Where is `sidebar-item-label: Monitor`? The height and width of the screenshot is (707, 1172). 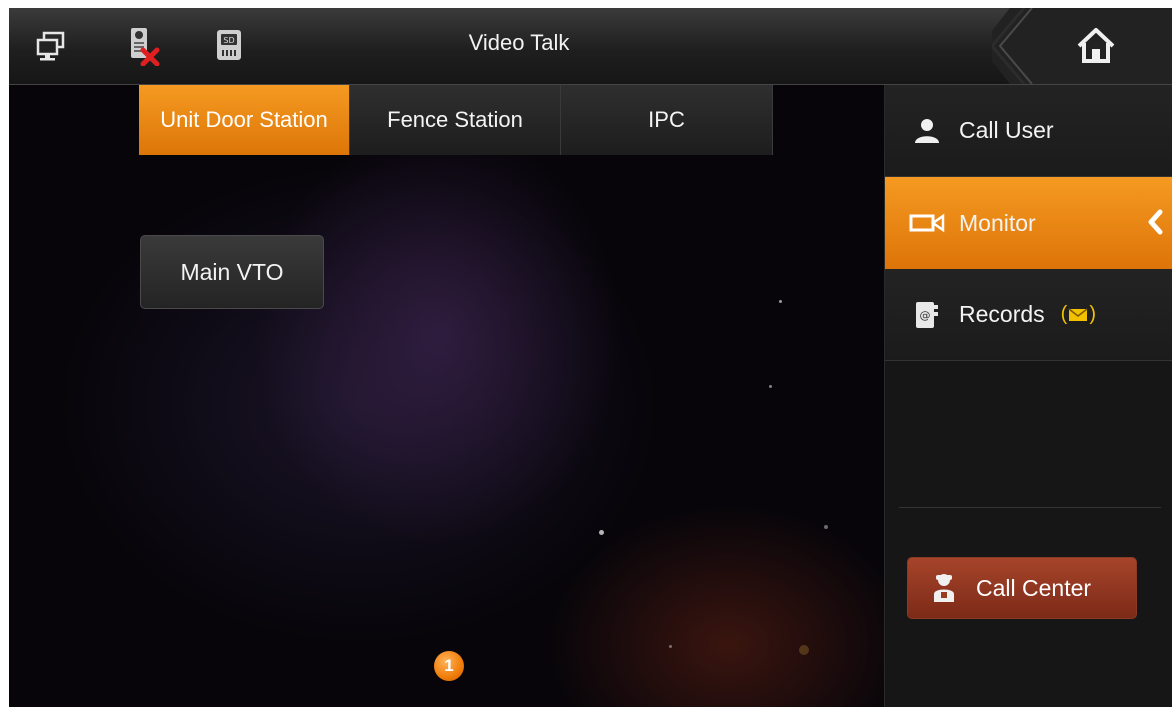
sidebar-item-label: Monitor is located at coordinates (997, 222).